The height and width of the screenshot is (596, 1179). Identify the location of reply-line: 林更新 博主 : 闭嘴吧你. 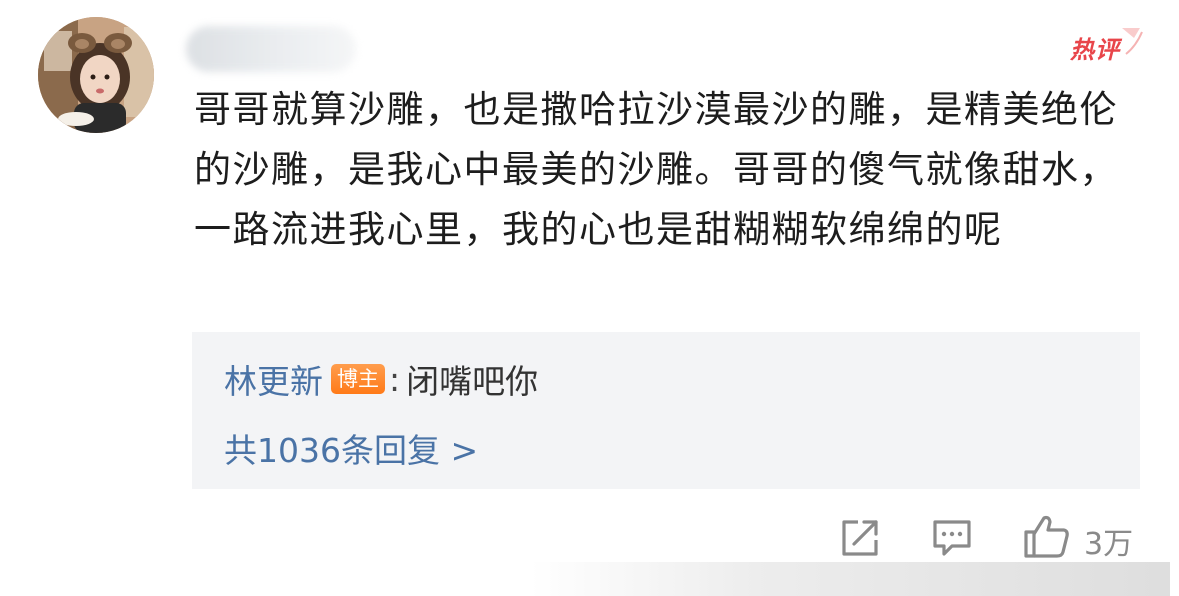
(381, 379).